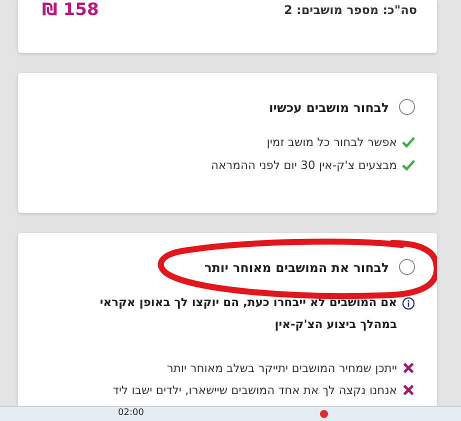  Describe the element at coordinates (350, 10) in the screenshot. I see `seat-count-text: סה"כ: מספר מושבים: 2` at that location.